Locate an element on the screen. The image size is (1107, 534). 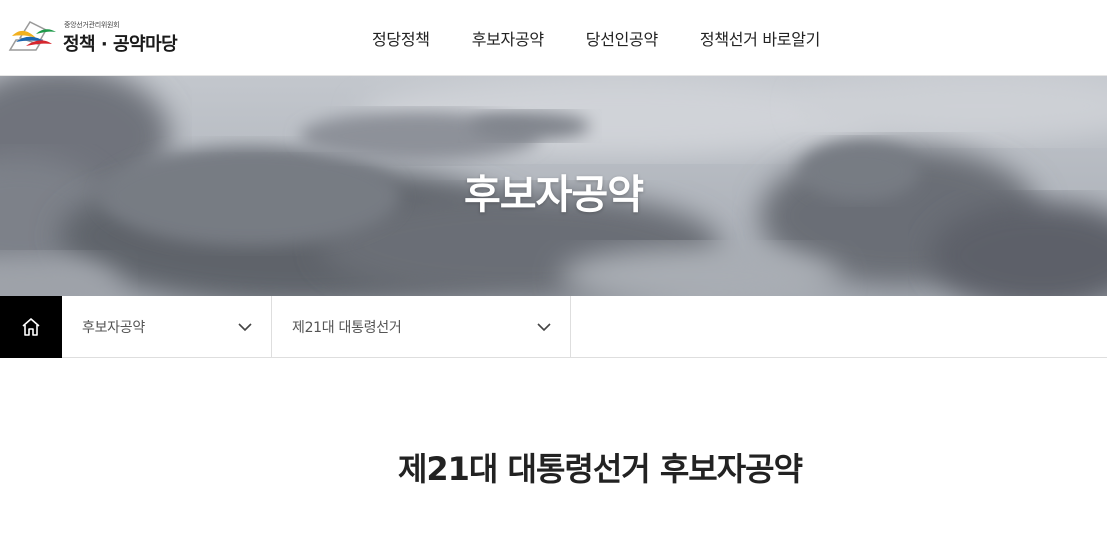
main-nav: 정당정책 후보자공약 당선인공약 정책선거 바로알기 is located at coordinates (607, 37).